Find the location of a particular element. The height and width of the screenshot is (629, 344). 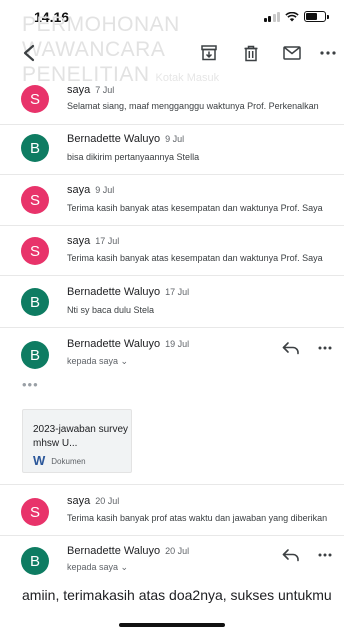

archive-icon is located at coordinates (209, 53).